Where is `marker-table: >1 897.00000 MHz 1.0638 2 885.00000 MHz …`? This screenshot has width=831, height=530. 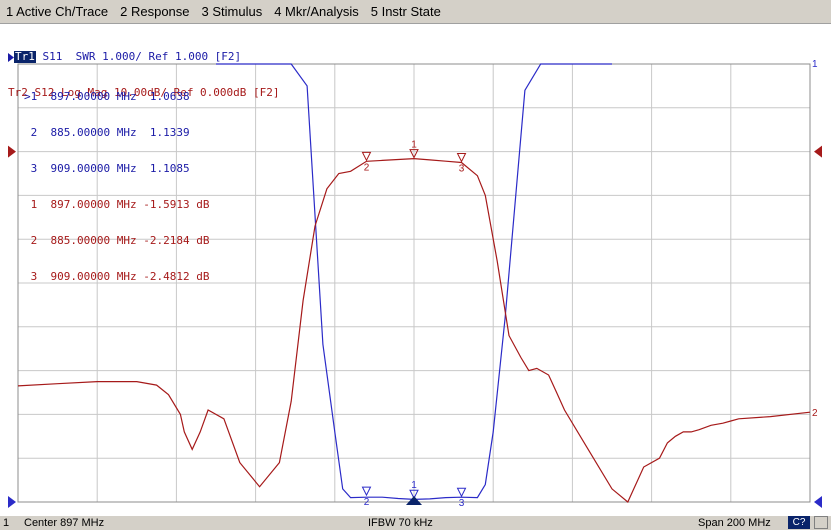
marker-table: >1 897.00000 MHz 1.0638 2 885.00000 MHz … is located at coordinates (116, 187).